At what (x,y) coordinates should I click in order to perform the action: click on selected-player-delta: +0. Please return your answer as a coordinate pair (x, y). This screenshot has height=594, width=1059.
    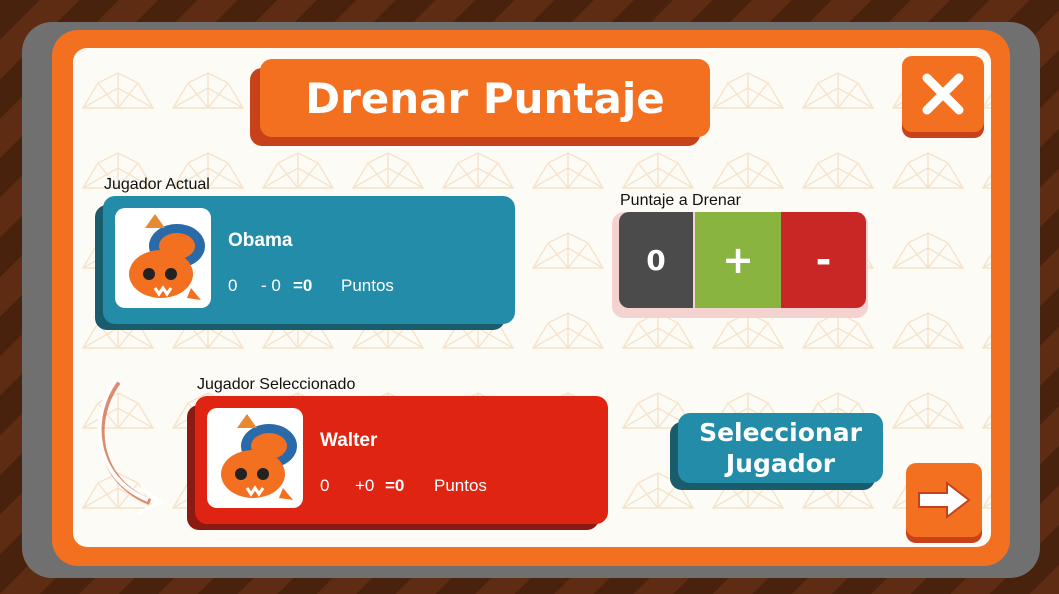
    Looking at the image, I should click on (365, 485).